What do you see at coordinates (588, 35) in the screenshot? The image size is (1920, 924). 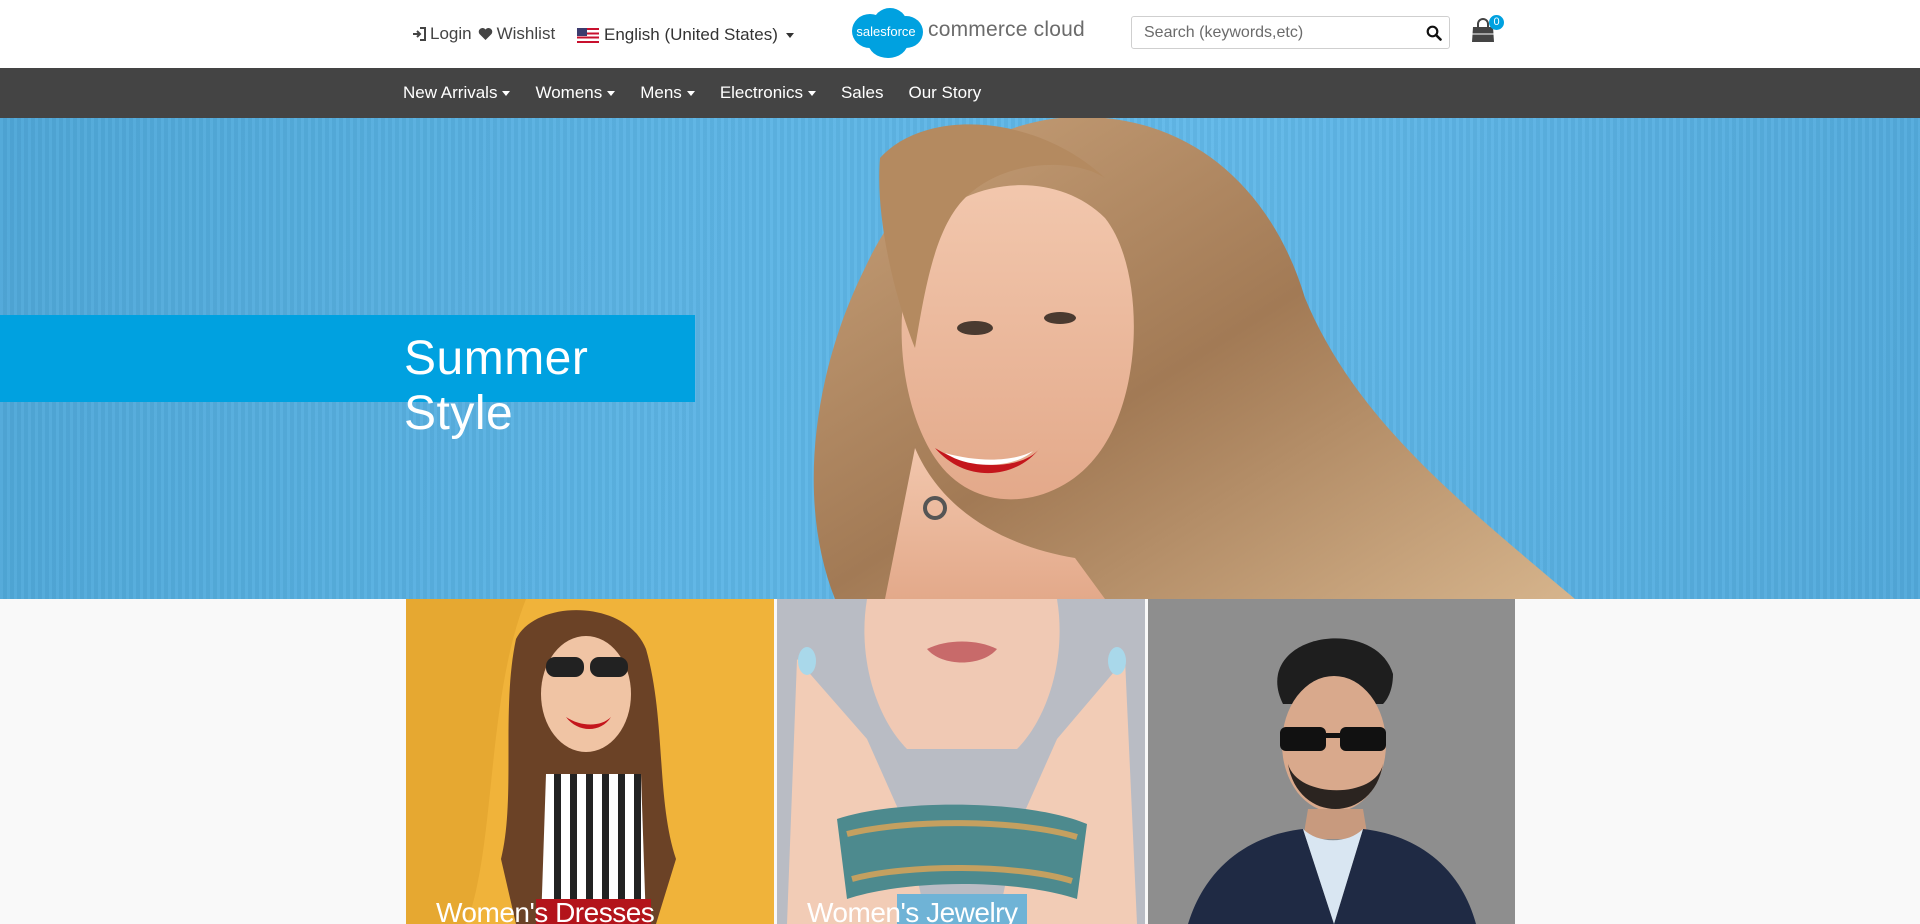 I see `us-flag-icon` at bounding box center [588, 35].